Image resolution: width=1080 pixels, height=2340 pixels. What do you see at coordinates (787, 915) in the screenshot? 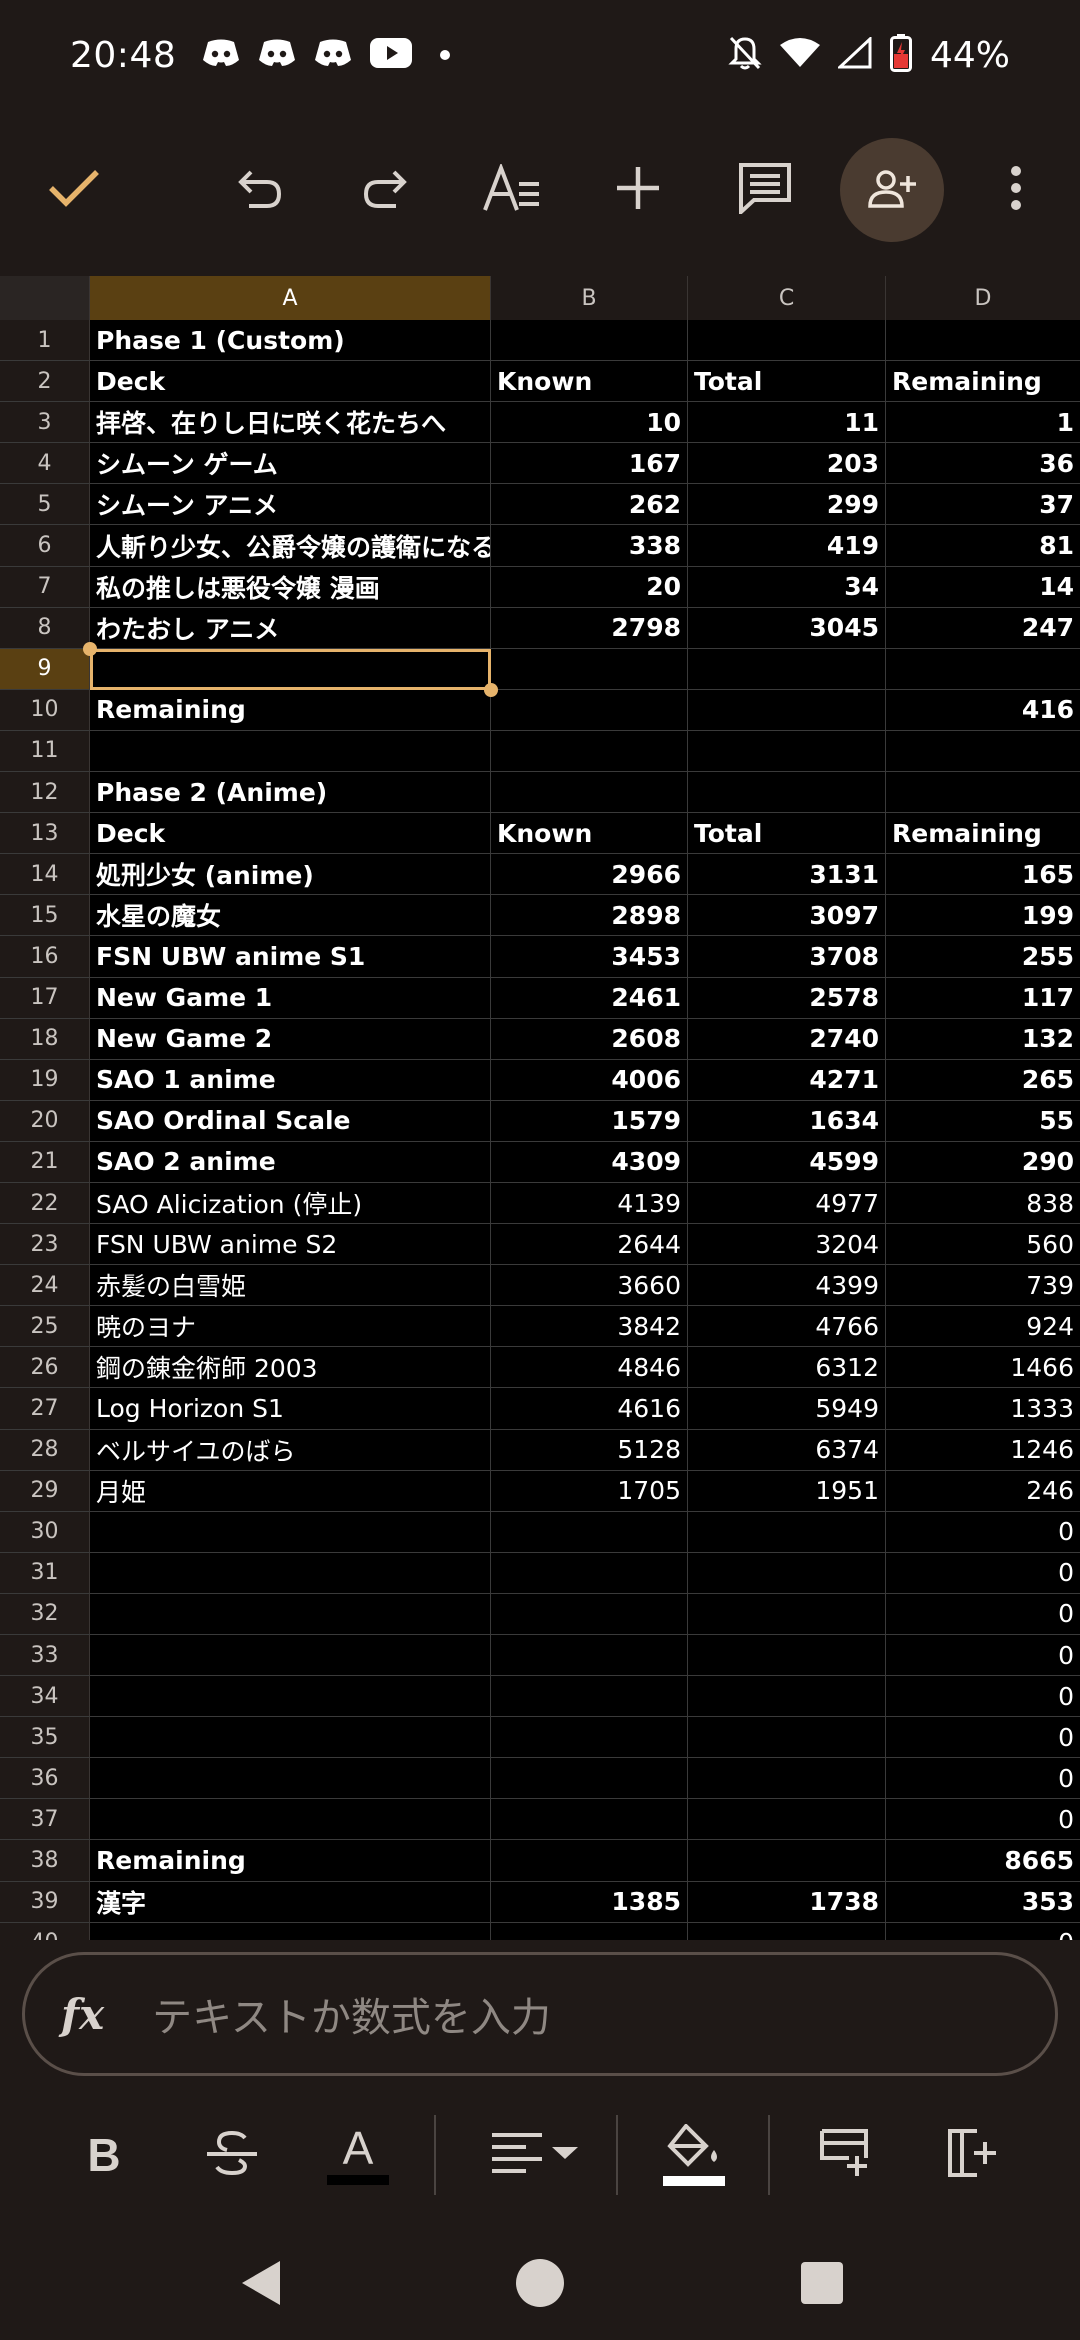
I see `cell-c: 3097` at bounding box center [787, 915].